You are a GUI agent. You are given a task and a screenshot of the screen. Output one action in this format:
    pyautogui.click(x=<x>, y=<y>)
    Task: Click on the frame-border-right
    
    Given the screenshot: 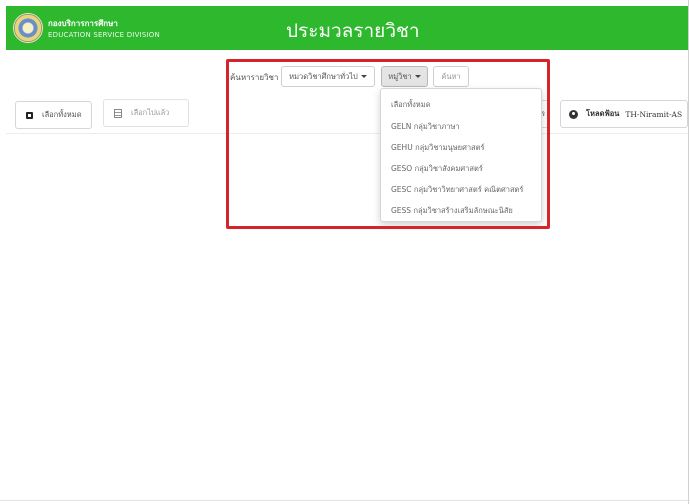 What is the action you would take?
    pyautogui.click(x=688, y=252)
    